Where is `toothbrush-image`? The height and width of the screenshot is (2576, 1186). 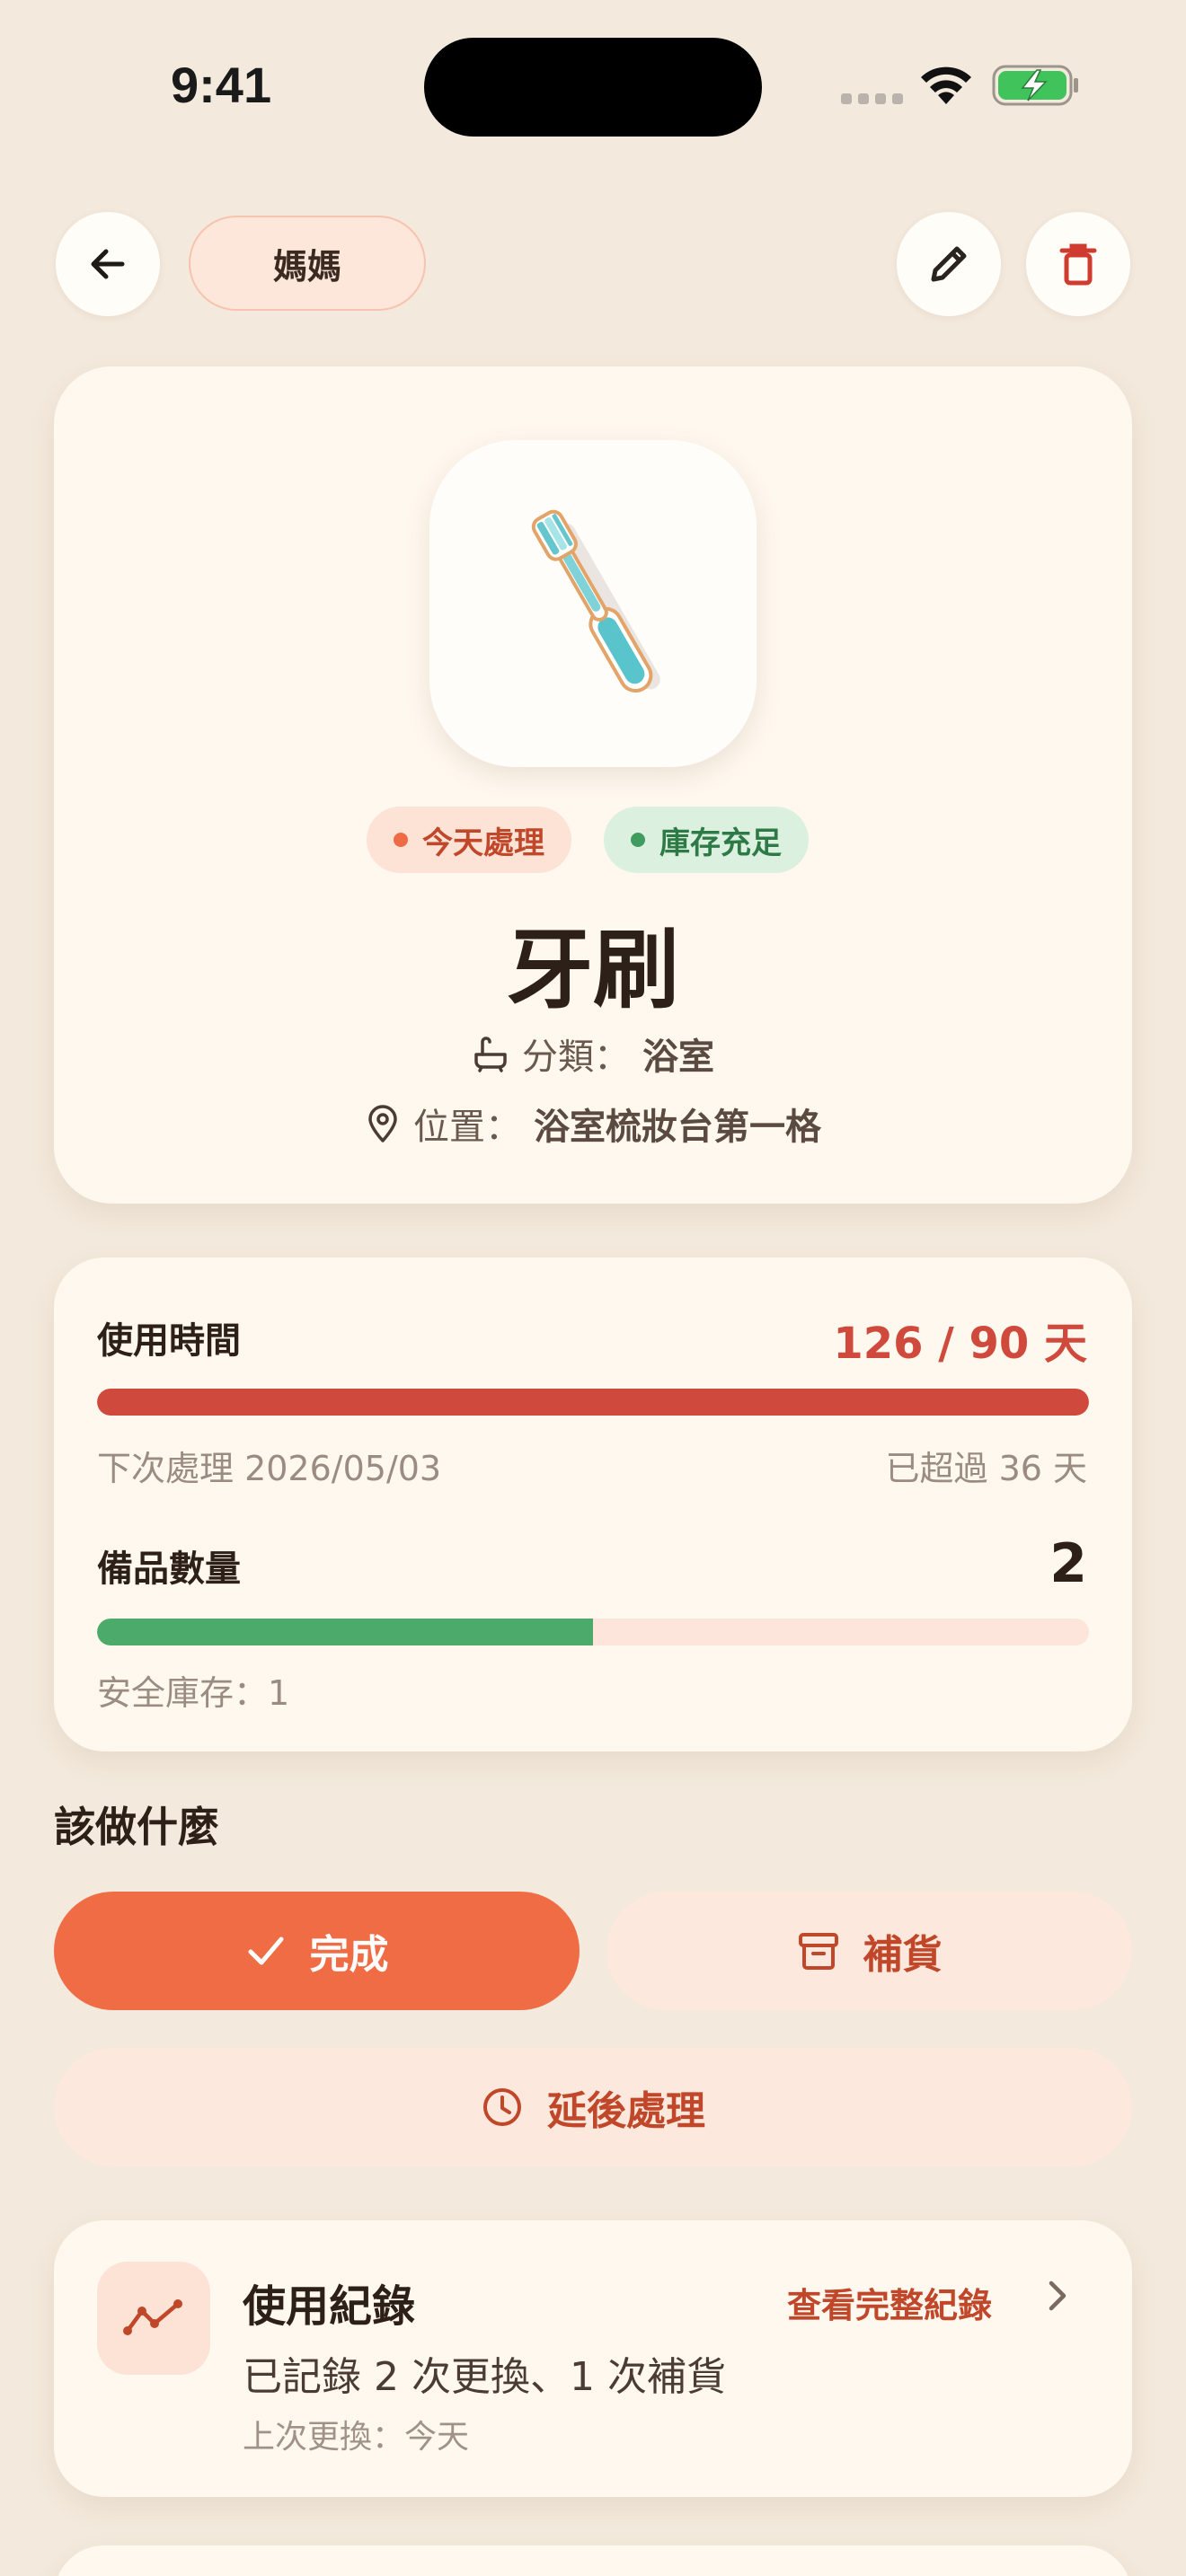
toothbrush-image is located at coordinates (595, 601).